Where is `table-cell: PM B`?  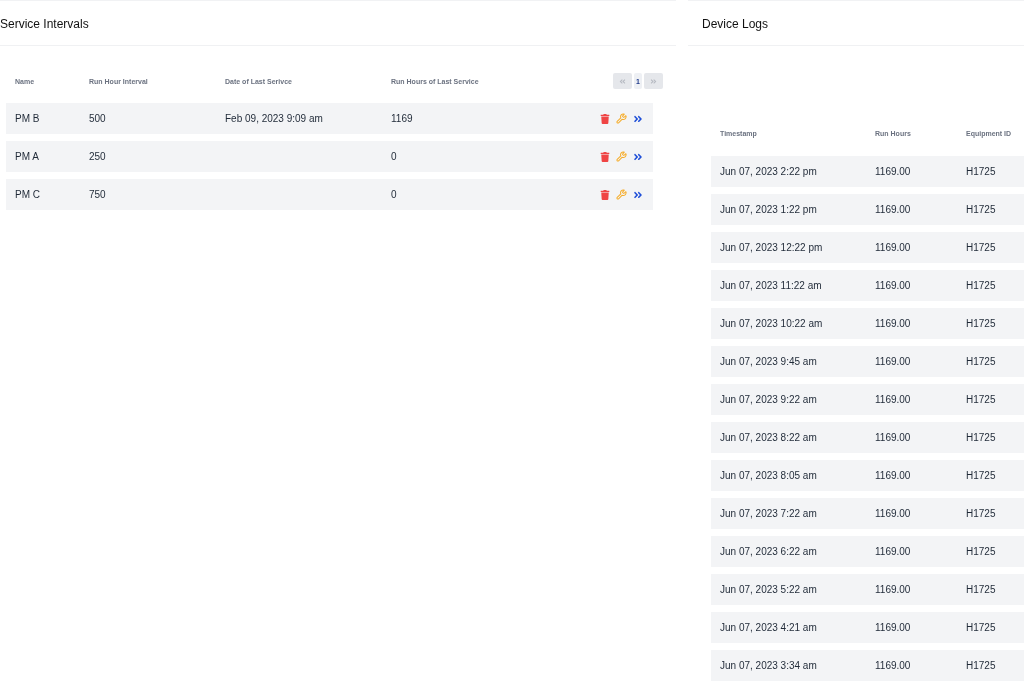 table-cell: PM B is located at coordinates (27, 118).